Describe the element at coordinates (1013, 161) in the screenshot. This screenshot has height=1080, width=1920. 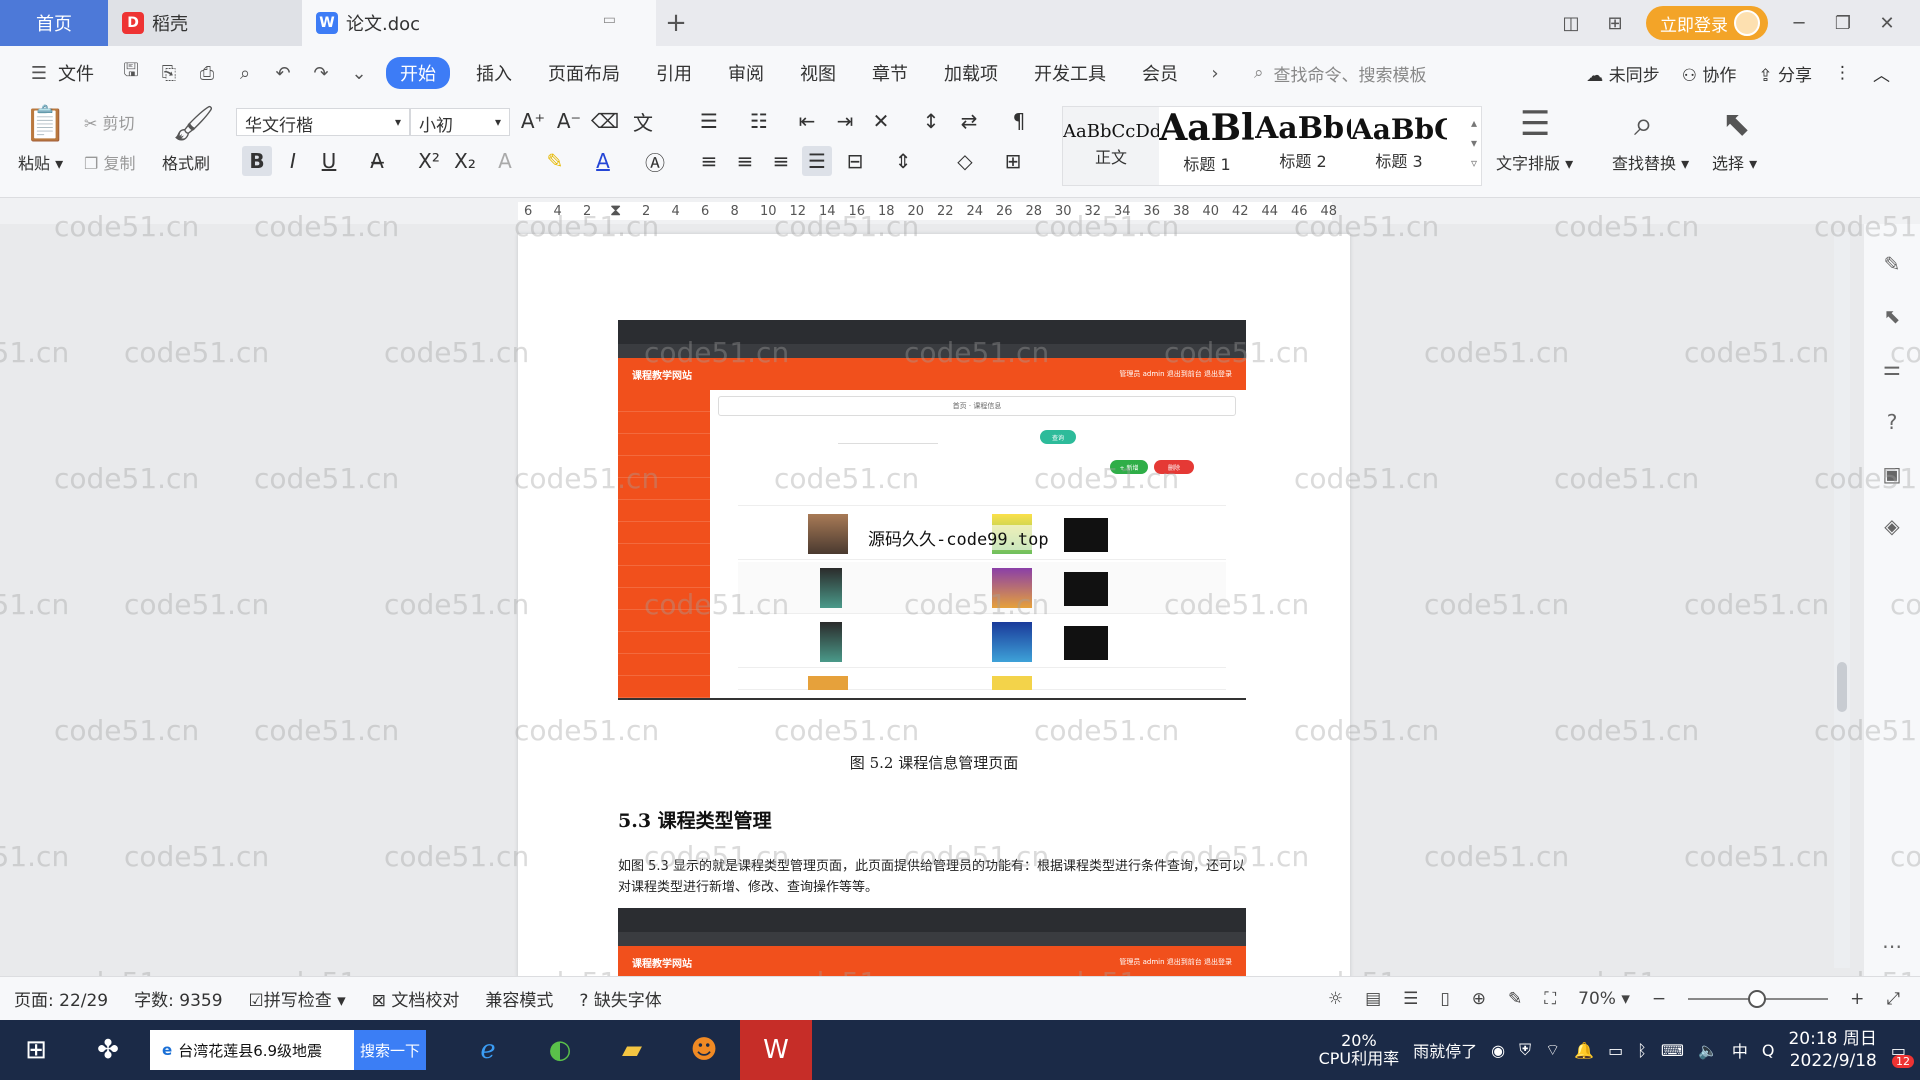
I see `borders-icon: ⊞` at that location.